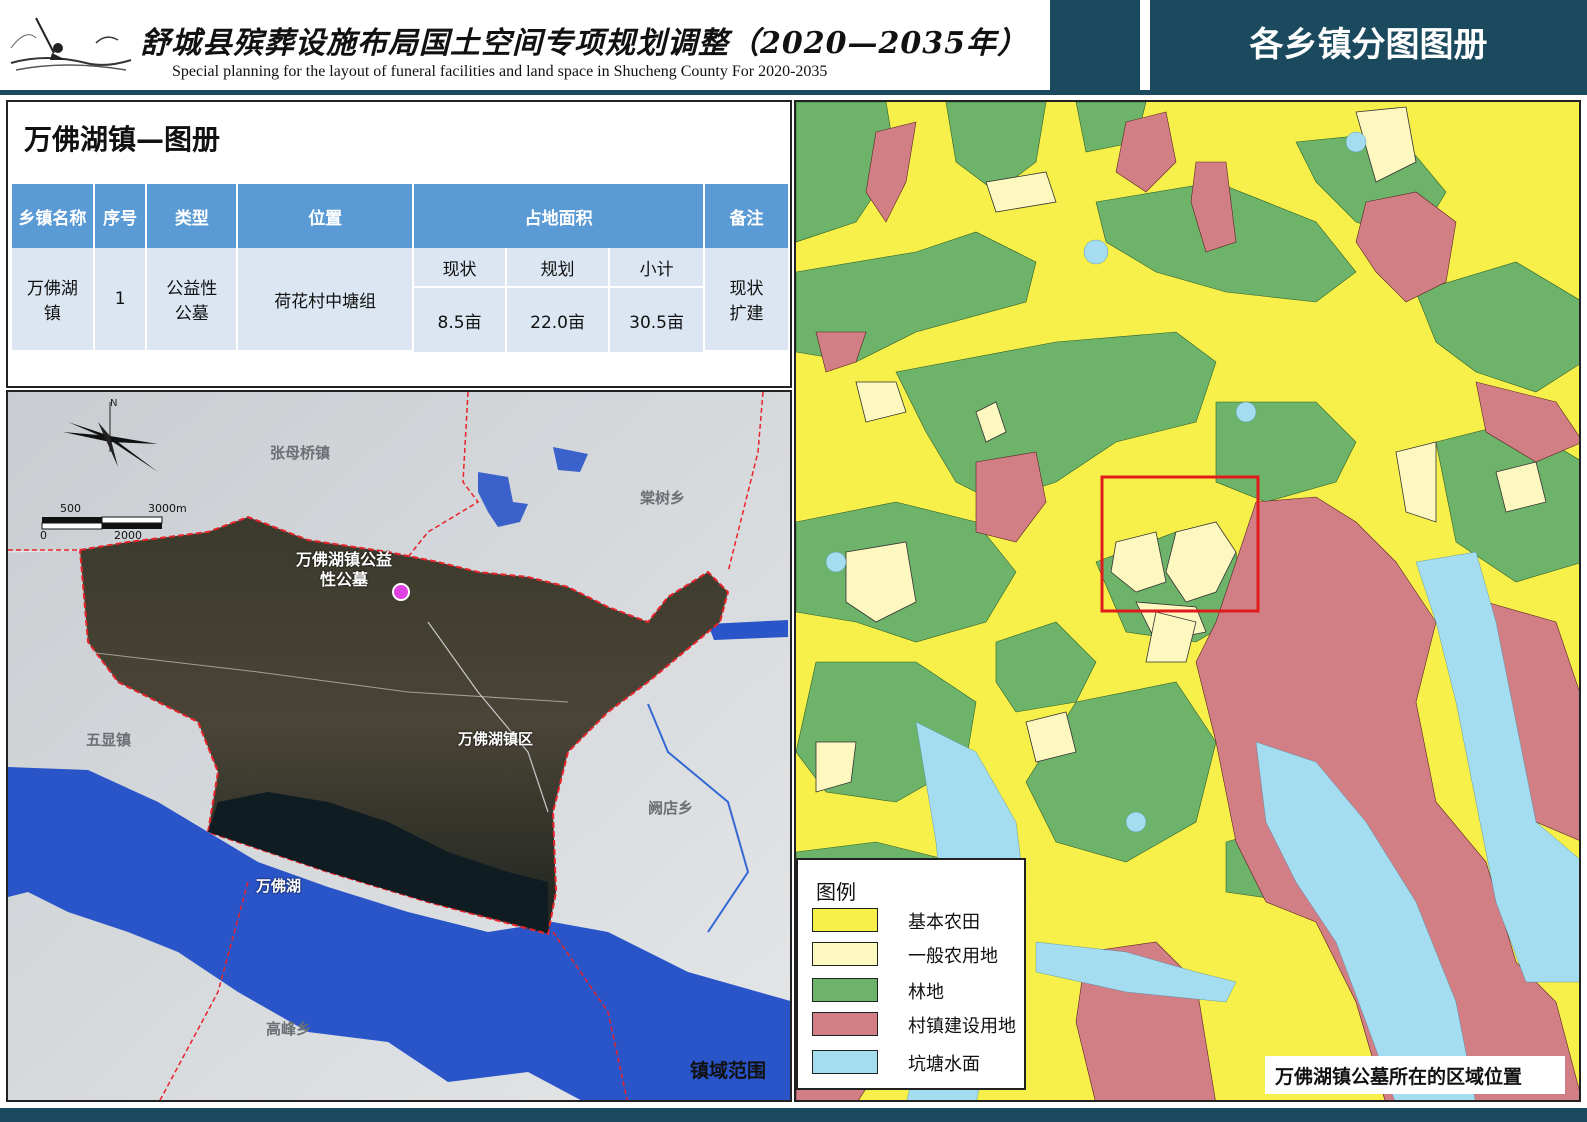  Describe the element at coordinates (192, 300) in the screenshot. I see `cell-type: 公益性公墓` at that location.